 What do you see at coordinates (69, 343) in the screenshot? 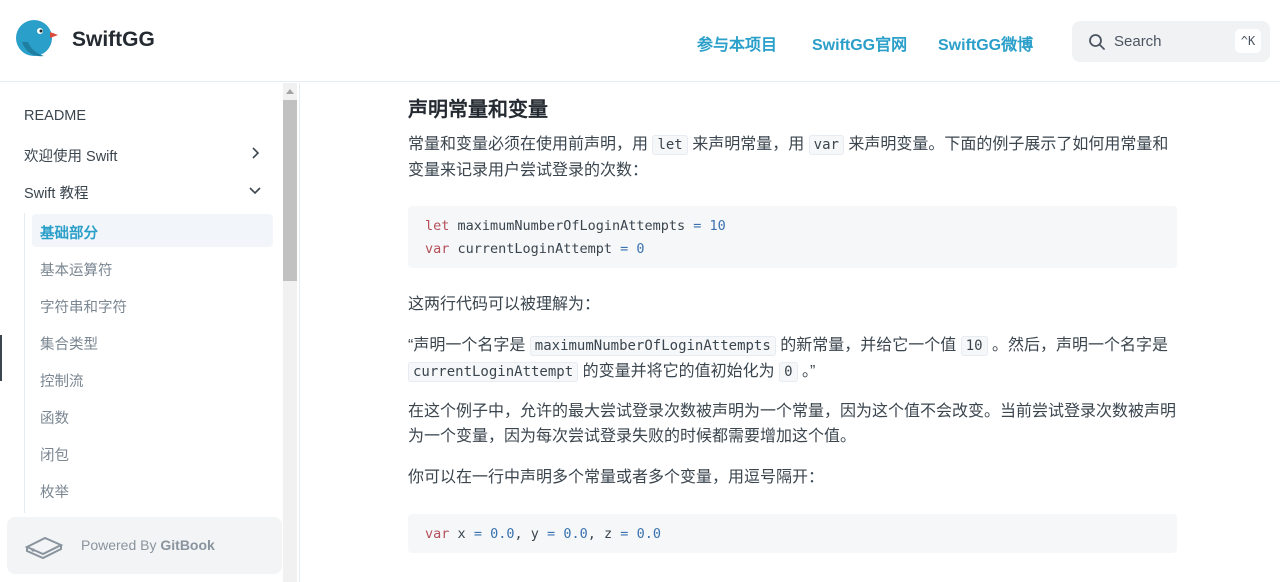
I see `sidebar-item-collections: 集合类型` at bounding box center [69, 343].